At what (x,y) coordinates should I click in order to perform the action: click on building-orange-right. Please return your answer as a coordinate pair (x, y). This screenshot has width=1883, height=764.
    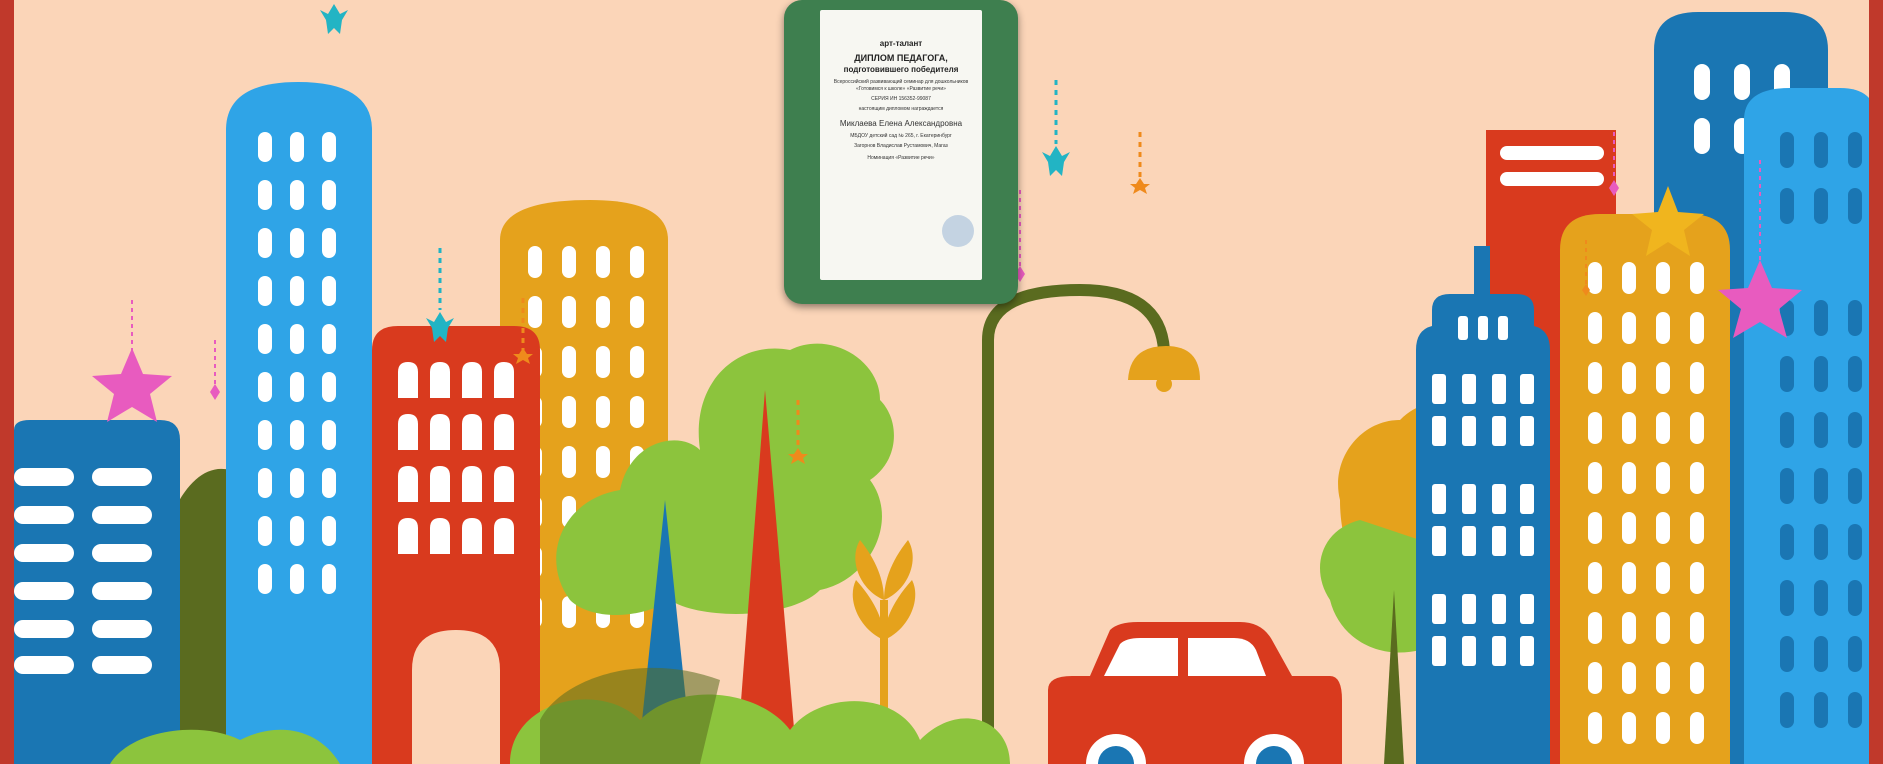
    Looking at the image, I should click on (1645, 489).